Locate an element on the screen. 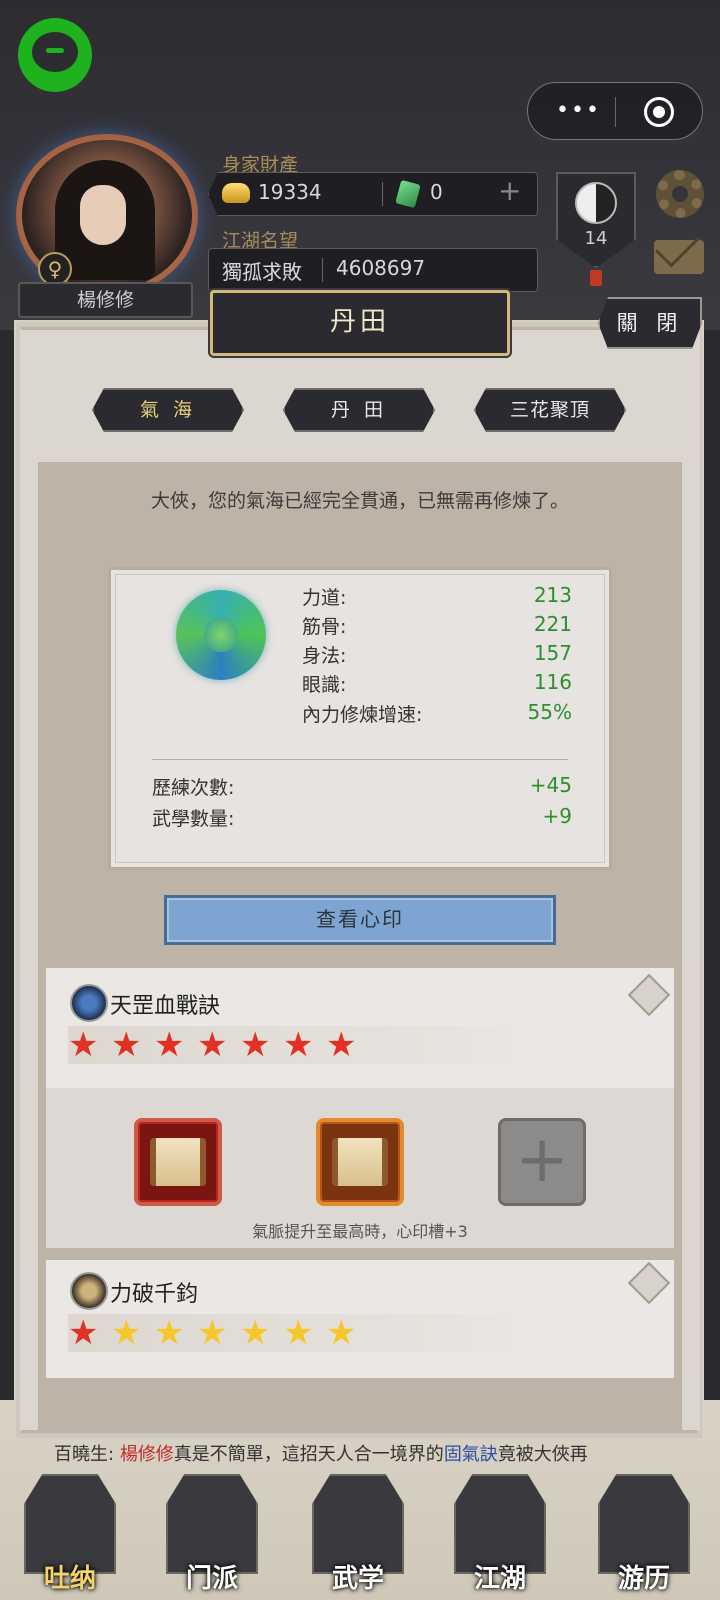 Image resolution: width=720 pixels, height=1600 pixels. bonus-value-training: +45 is located at coordinates (550, 785).